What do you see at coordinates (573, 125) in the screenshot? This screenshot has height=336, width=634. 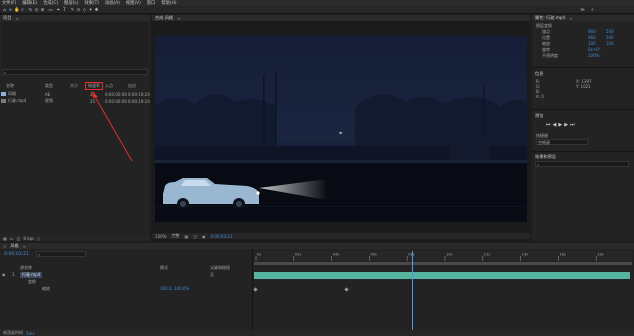 I see `last-frame-icon: ⏭` at bounding box center [573, 125].